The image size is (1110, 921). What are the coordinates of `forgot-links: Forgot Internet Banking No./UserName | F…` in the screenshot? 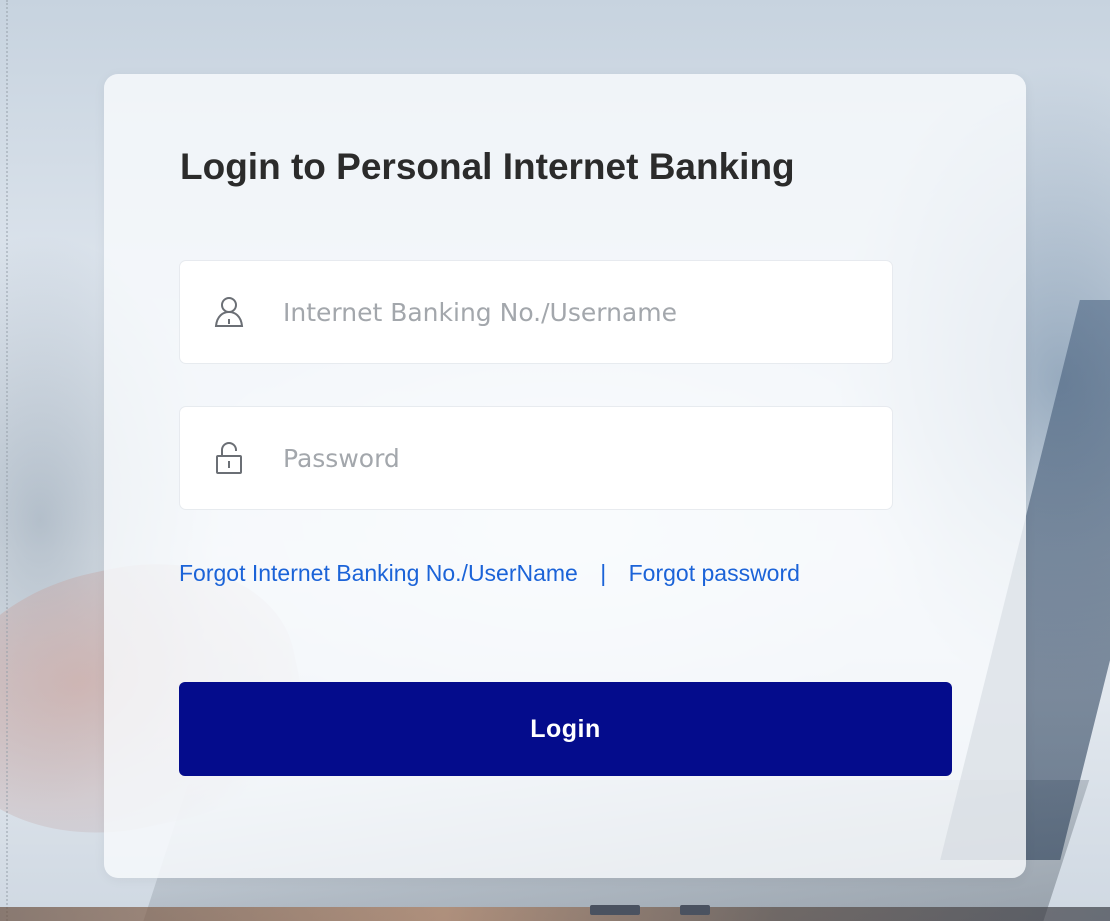 It's located at (489, 573).